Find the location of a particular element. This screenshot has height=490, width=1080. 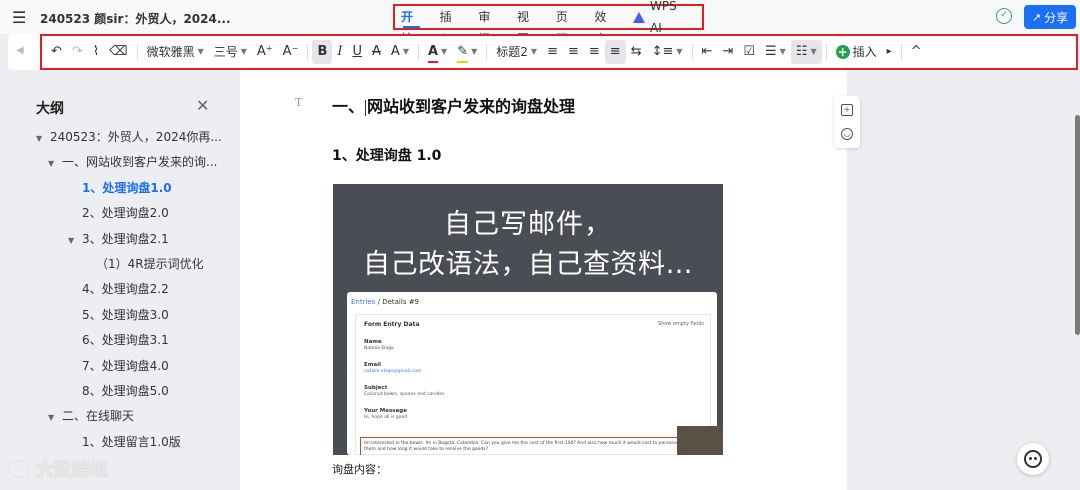

outline-item: 5、处理询盘3.0 is located at coordinates (125, 315).